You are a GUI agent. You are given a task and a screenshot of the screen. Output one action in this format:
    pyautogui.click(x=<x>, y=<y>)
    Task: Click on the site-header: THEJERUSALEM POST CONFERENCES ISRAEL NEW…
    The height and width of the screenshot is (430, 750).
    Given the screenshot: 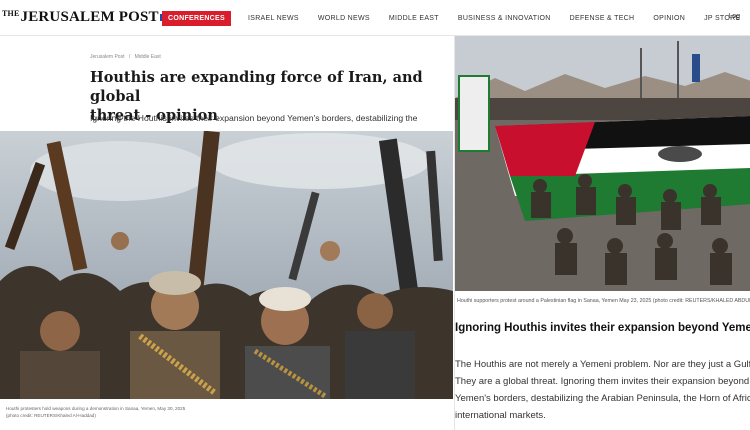 What is the action you would take?
    pyautogui.click(x=375, y=18)
    